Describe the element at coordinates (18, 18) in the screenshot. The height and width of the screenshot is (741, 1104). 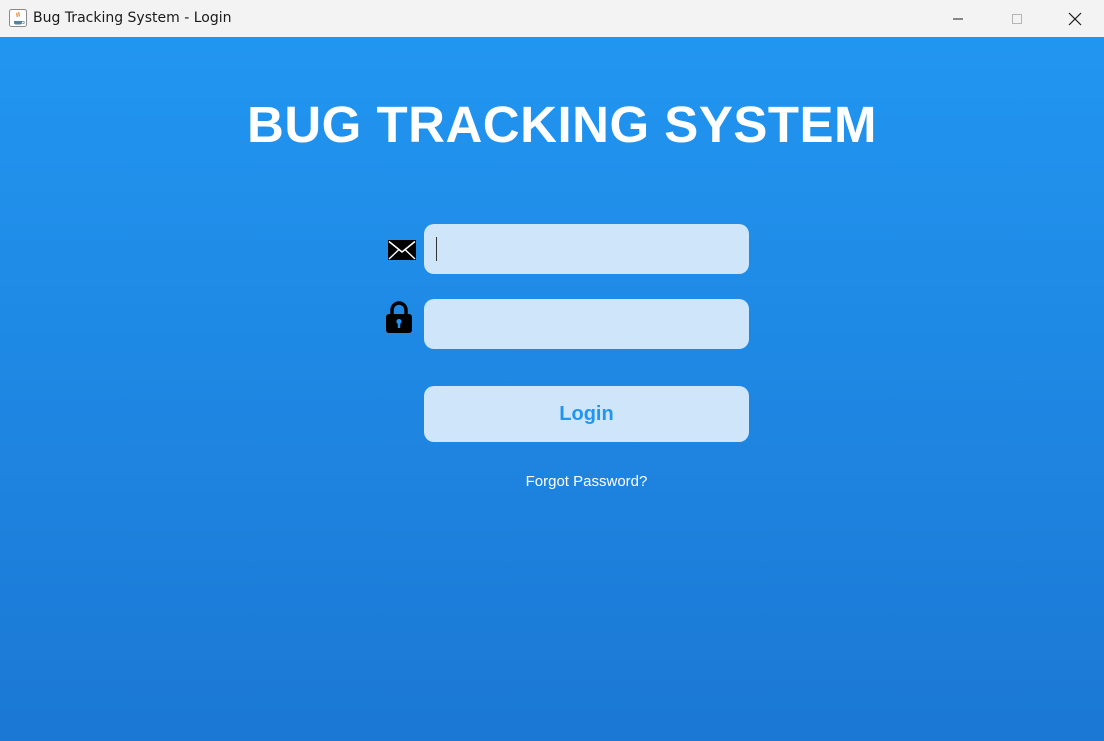
I see `java-app-icon` at that location.